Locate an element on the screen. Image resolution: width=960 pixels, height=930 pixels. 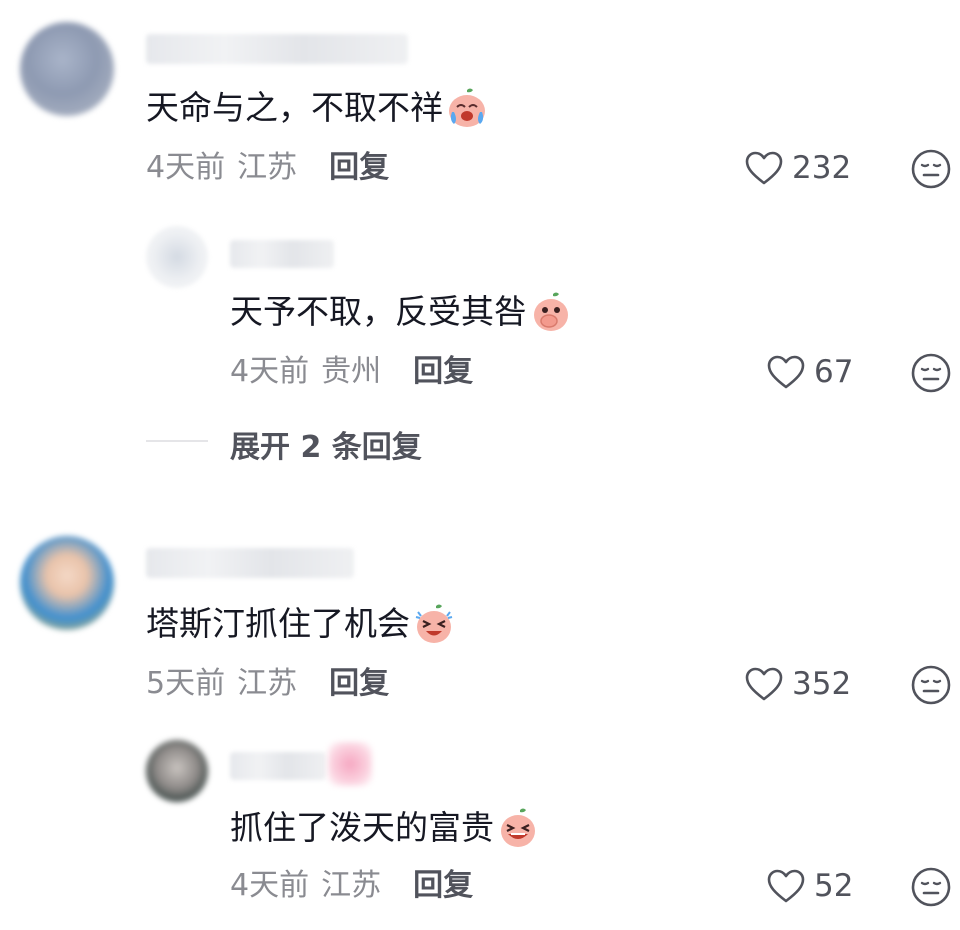
expand-replies-button: 展开 2 条回复 is located at coordinates (326, 444).